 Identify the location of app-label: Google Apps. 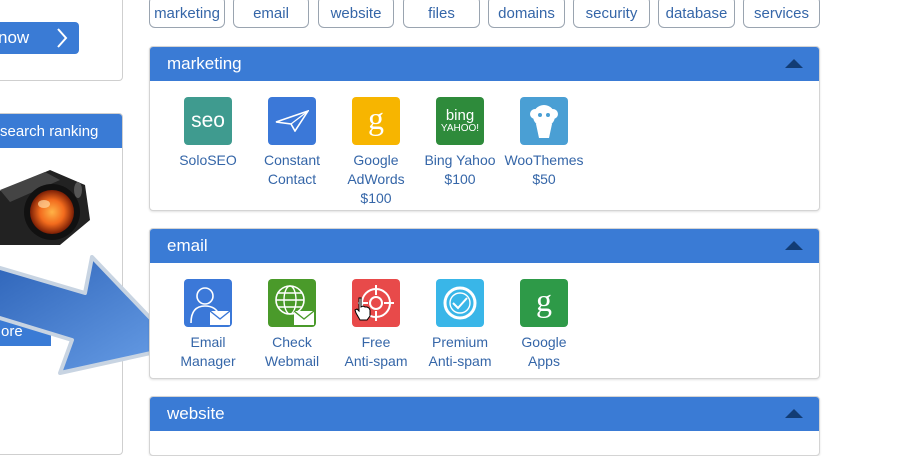
(544, 351).